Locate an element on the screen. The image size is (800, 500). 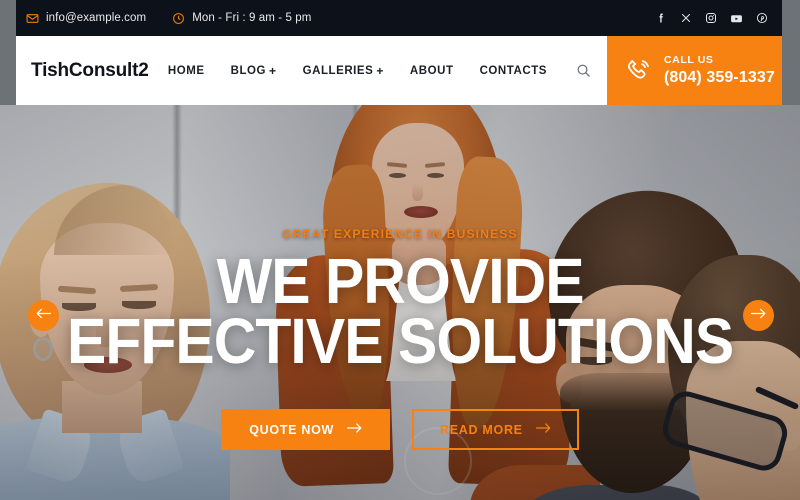
topbar-email: info@example.com is located at coordinates (86, 18).